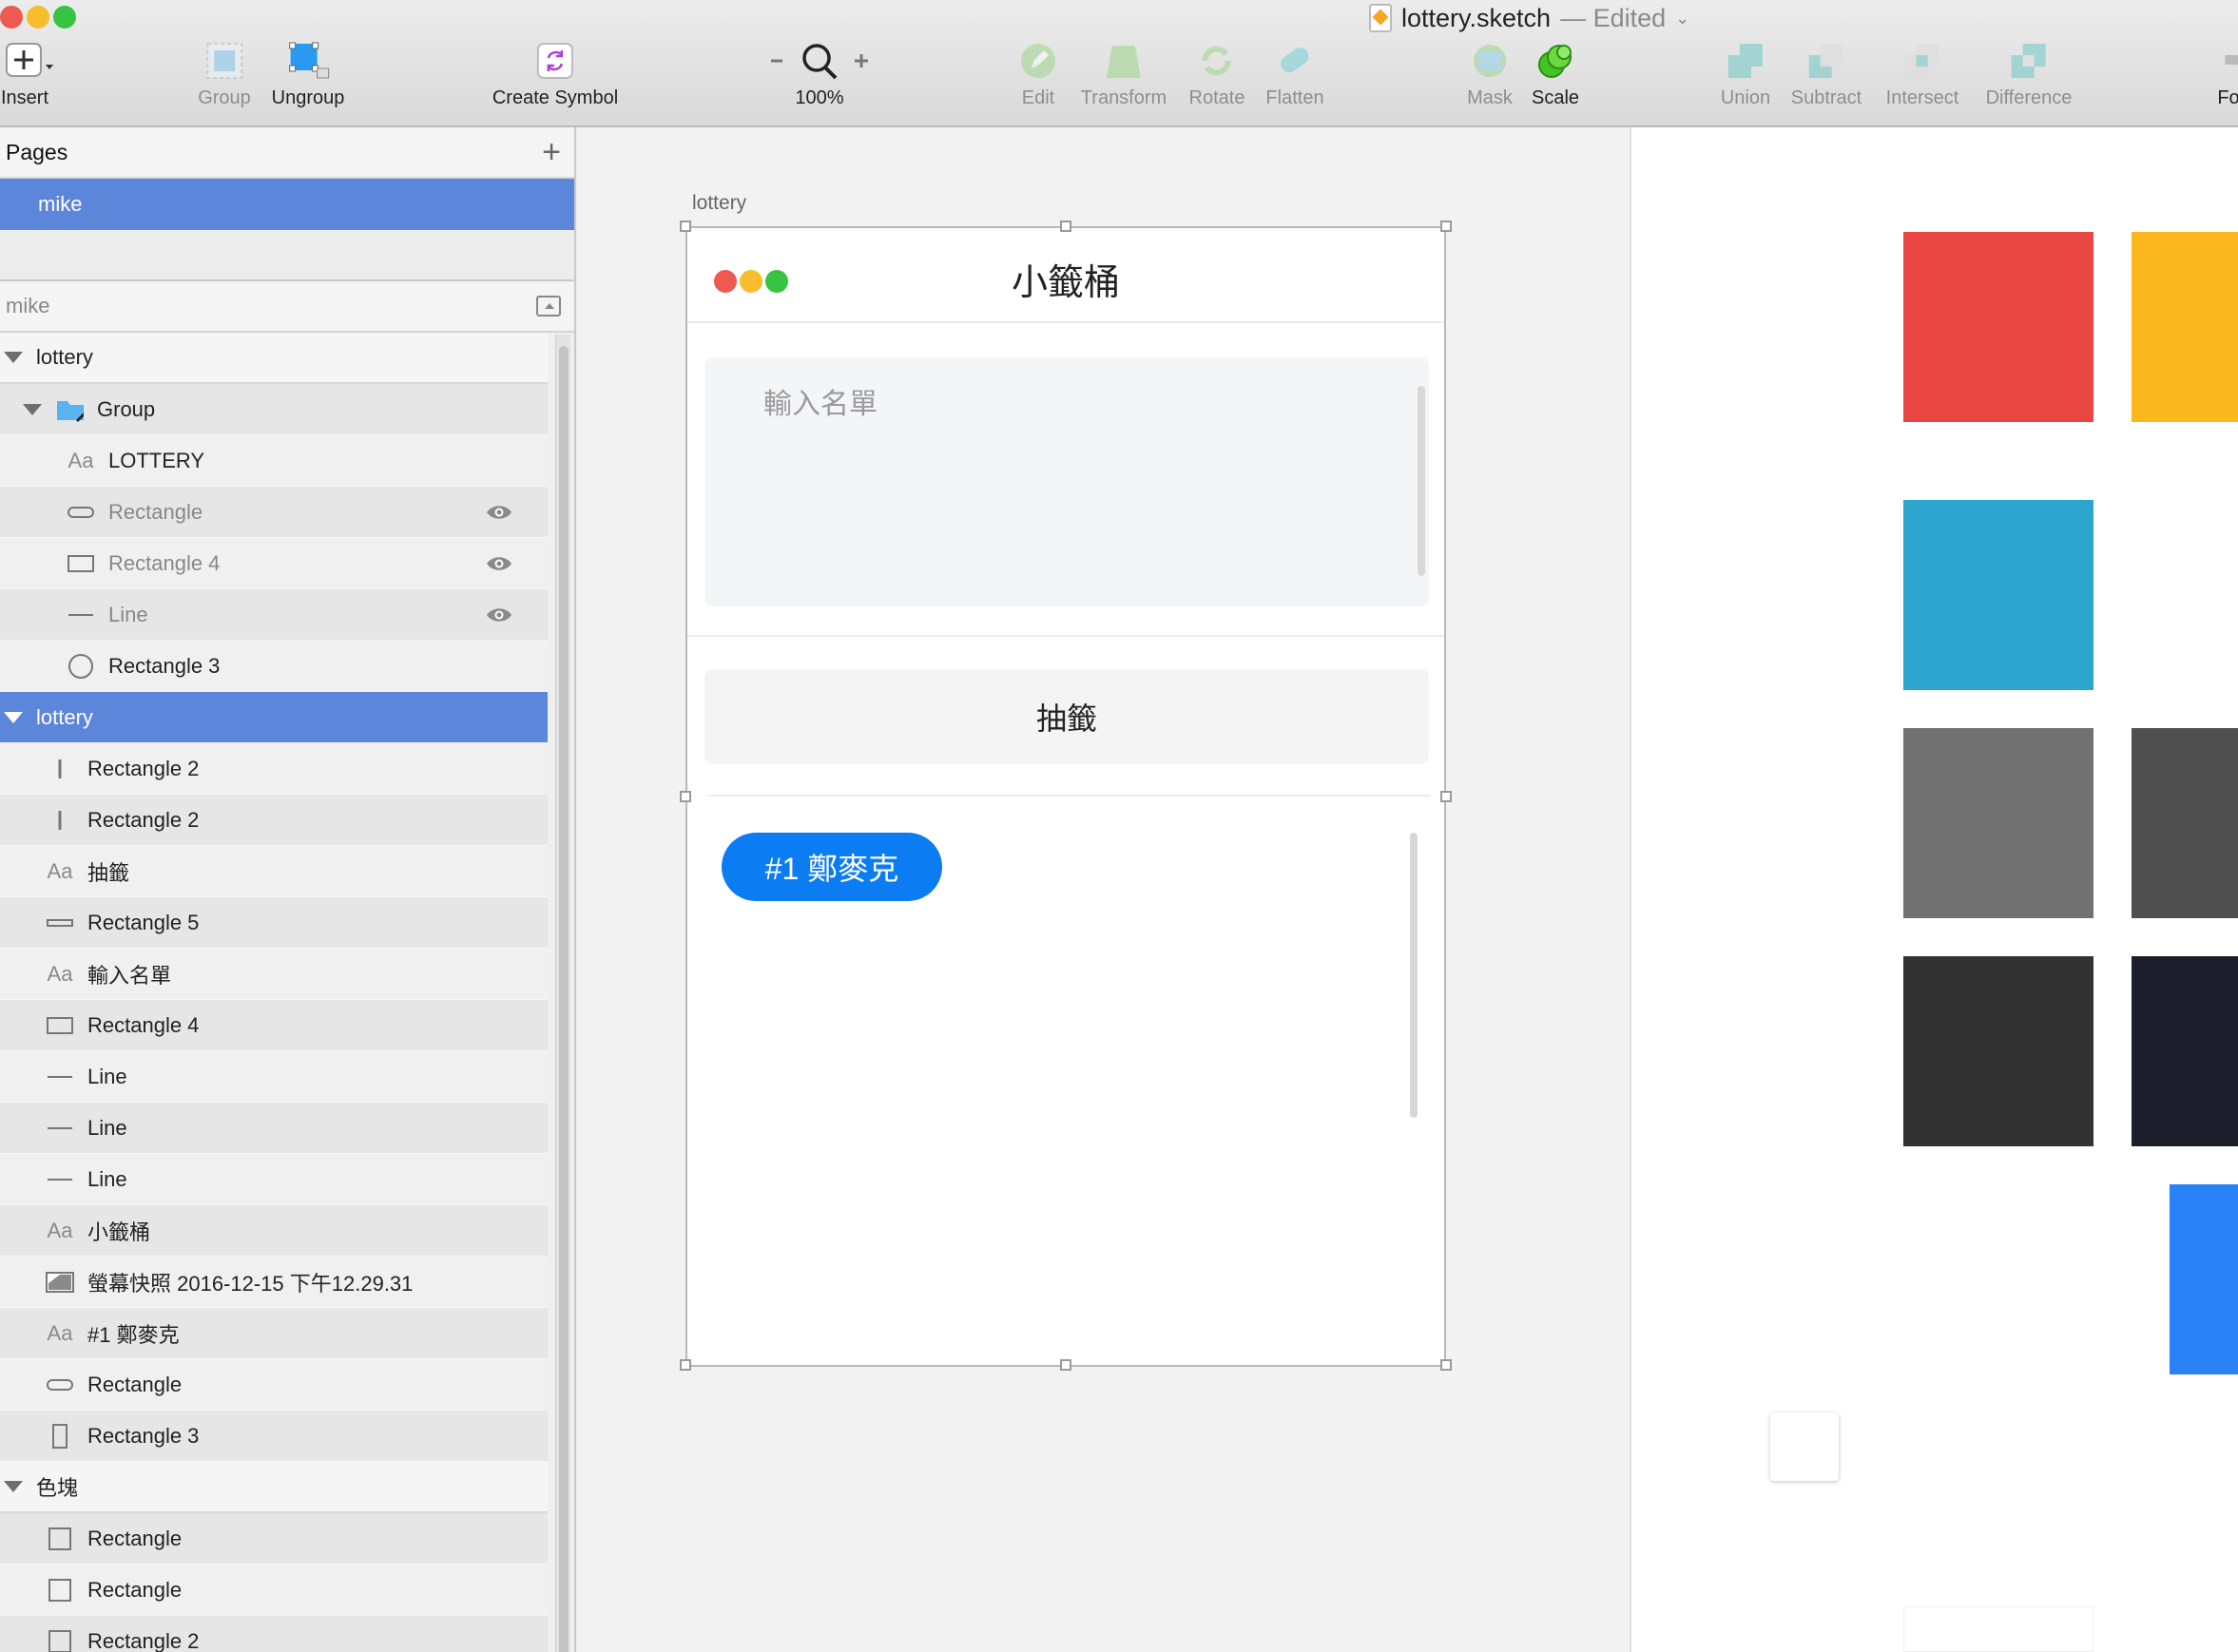 The image size is (2238, 1652). What do you see at coordinates (274, 1282) in the screenshot?
I see `layer-row: 螢幕快照 2016-12-15 下午12.29.31` at bounding box center [274, 1282].